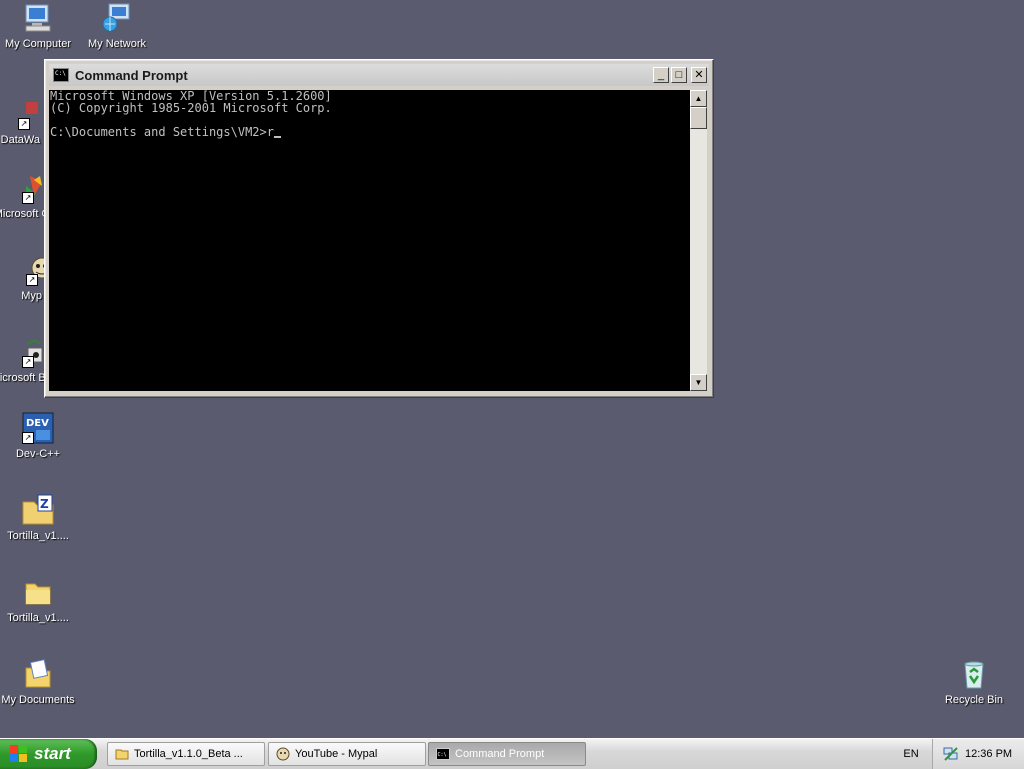 This screenshot has width=1024, height=769. I want to click on desktop-icon-recycle-bin: Recycle Bin, so click(974, 682).